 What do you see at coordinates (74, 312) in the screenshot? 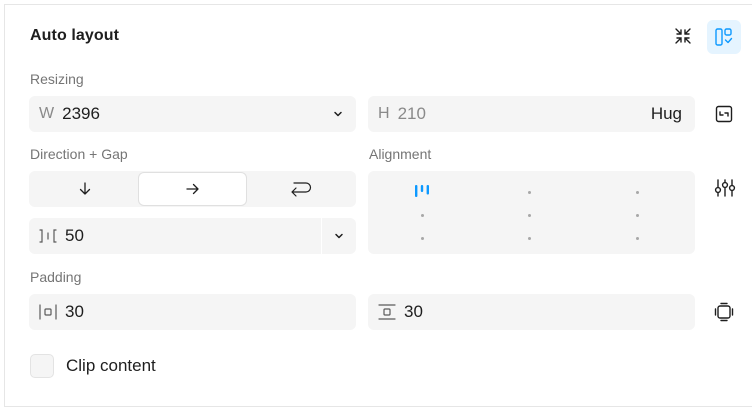
I see `horizontal-padding-value: 30` at bounding box center [74, 312].